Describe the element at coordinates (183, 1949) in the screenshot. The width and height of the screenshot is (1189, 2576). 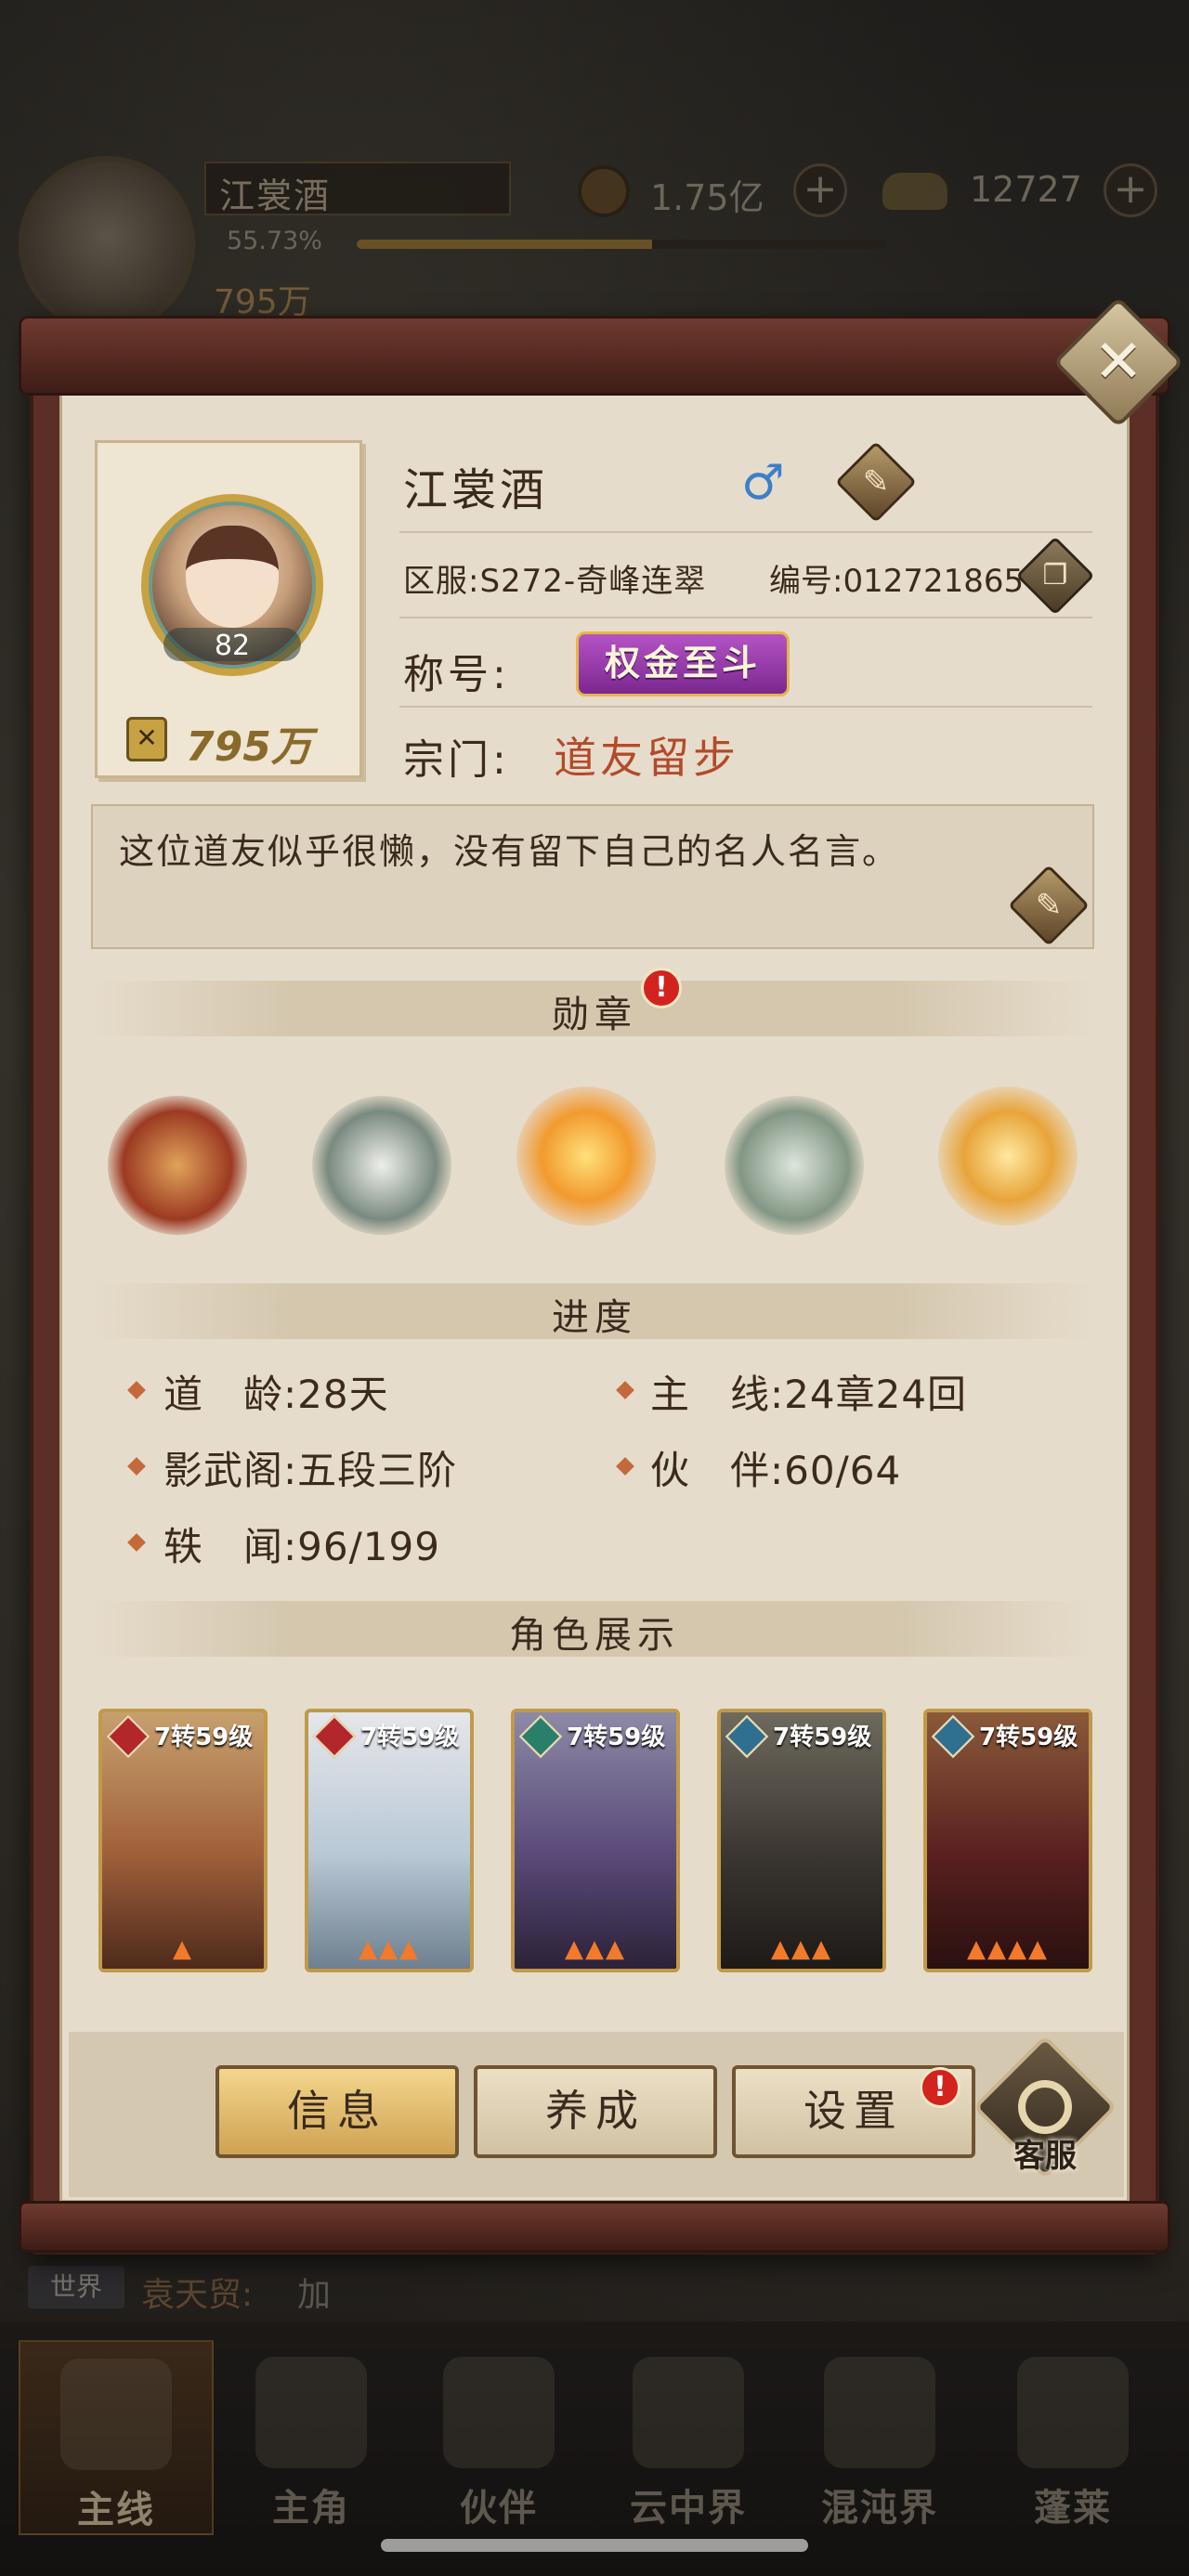
I see `character-rank-flames: ▲` at that location.